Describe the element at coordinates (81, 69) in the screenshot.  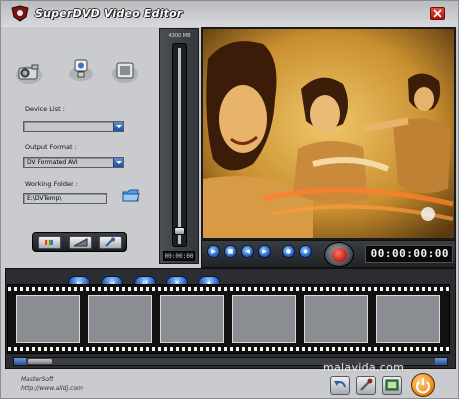
I see `webcam-icon` at that location.